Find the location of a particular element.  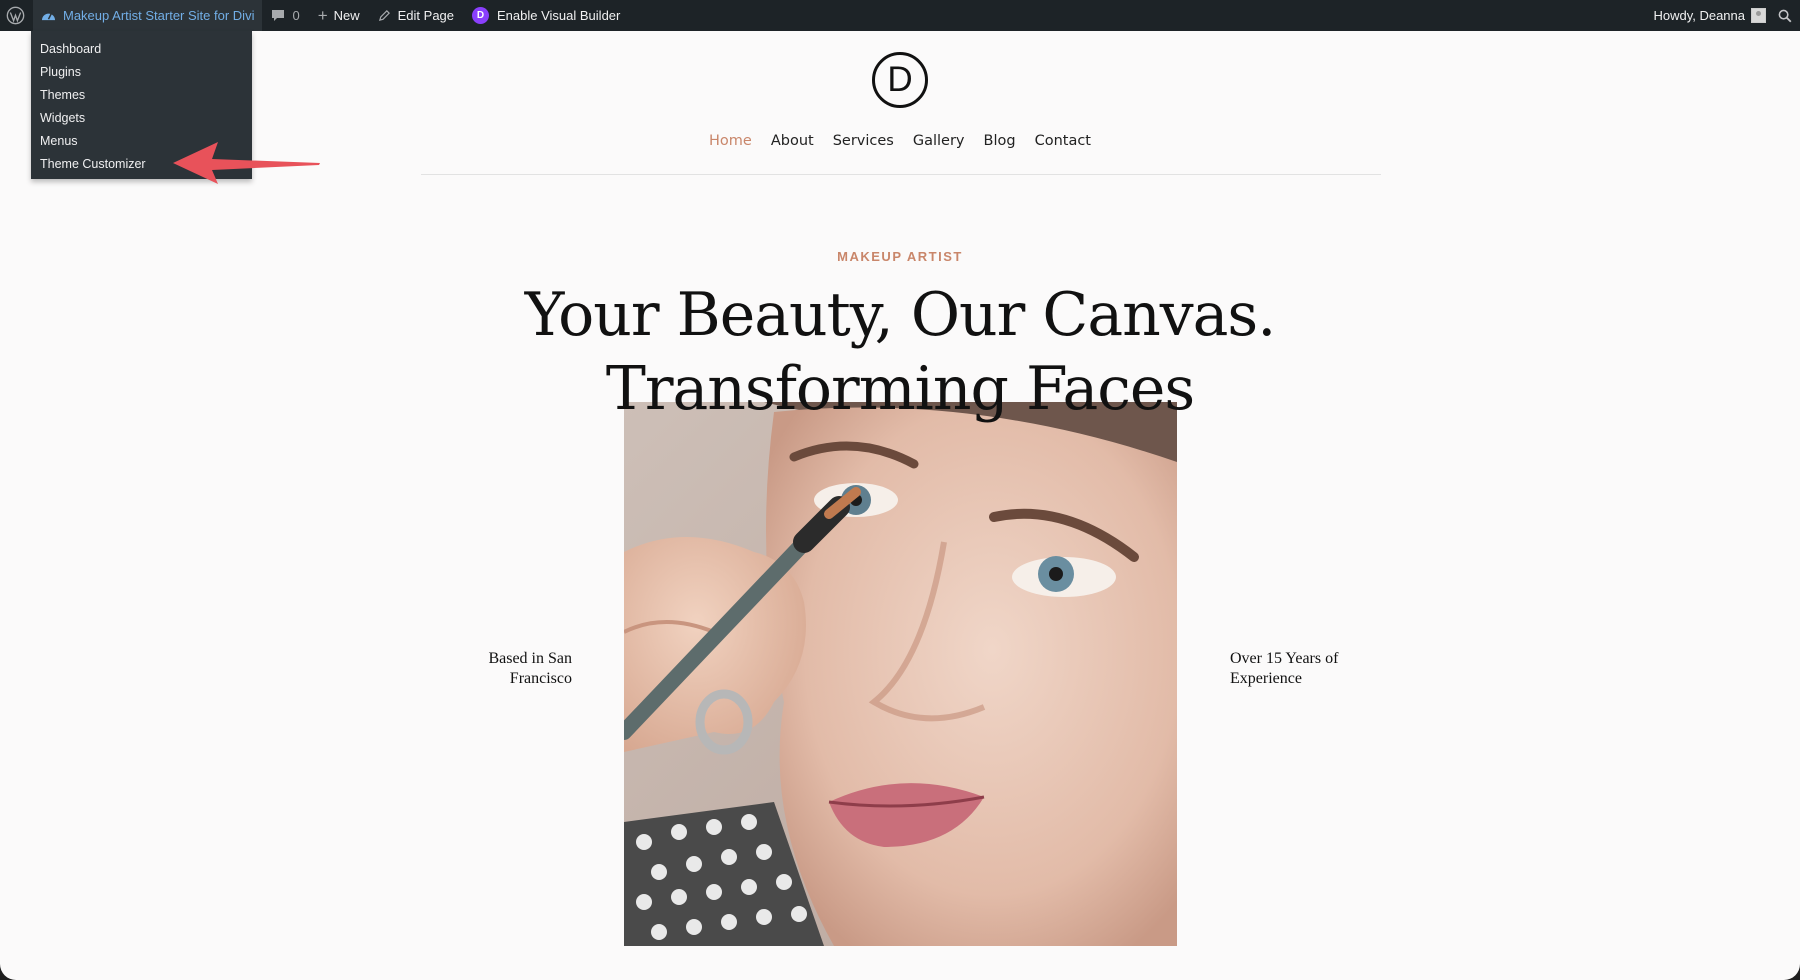

comments-button: 0 is located at coordinates (285, 15).